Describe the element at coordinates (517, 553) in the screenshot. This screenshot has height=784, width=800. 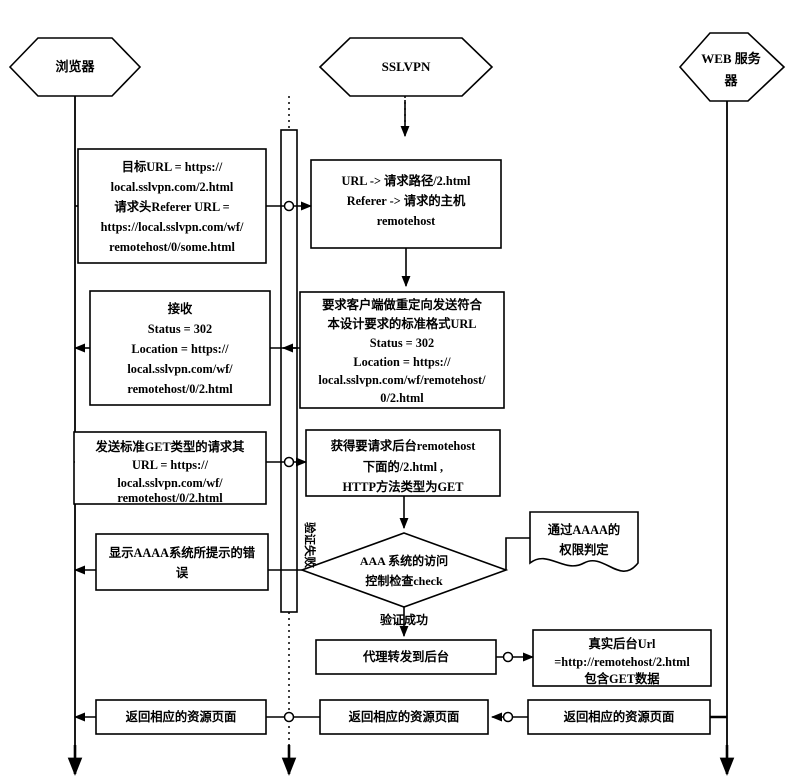
I see `conn-note-to-aaa` at that location.